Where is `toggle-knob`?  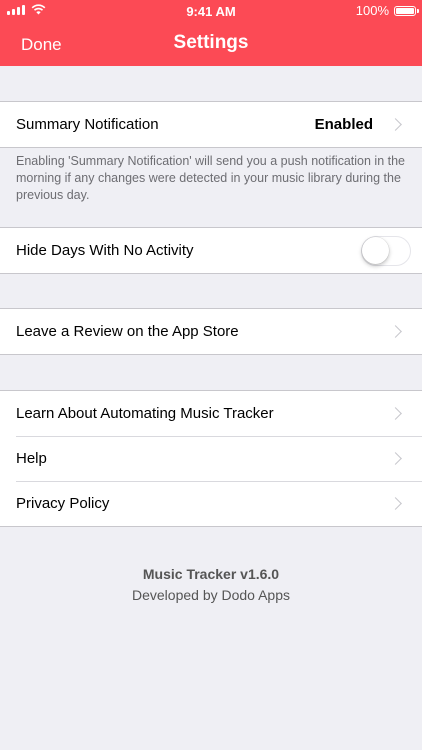
toggle-knob is located at coordinates (375, 250).